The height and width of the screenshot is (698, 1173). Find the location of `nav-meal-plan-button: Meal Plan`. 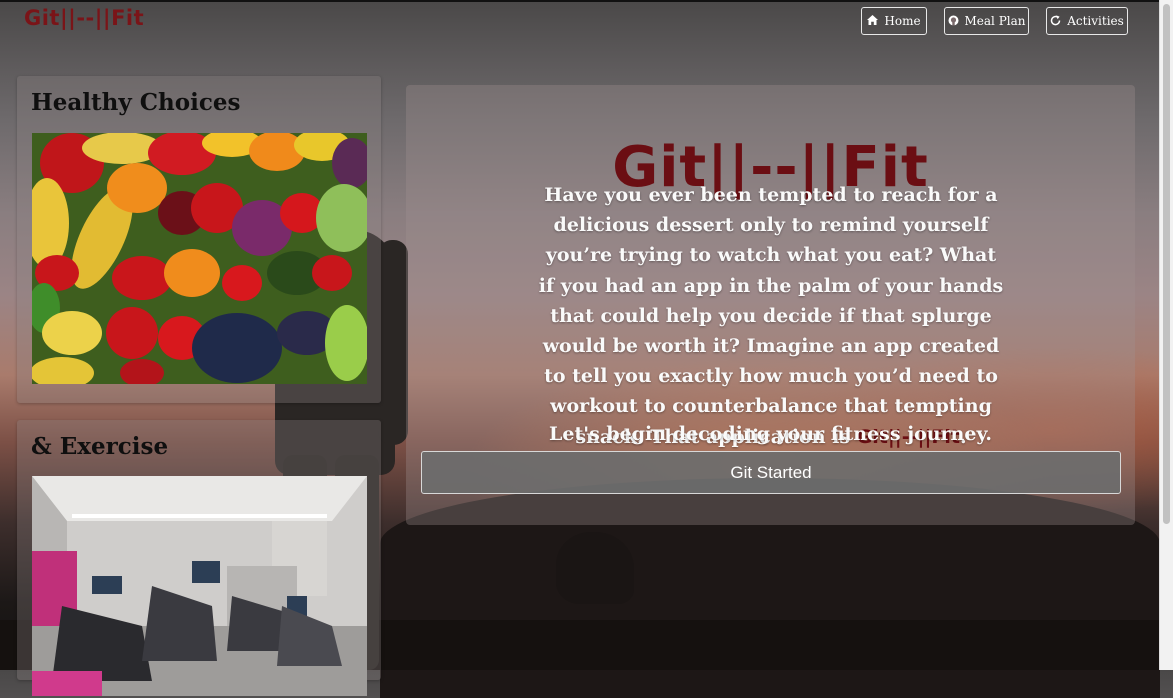

nav-meal-plan-button: Meal Plan is located at coordinates (986, 21).